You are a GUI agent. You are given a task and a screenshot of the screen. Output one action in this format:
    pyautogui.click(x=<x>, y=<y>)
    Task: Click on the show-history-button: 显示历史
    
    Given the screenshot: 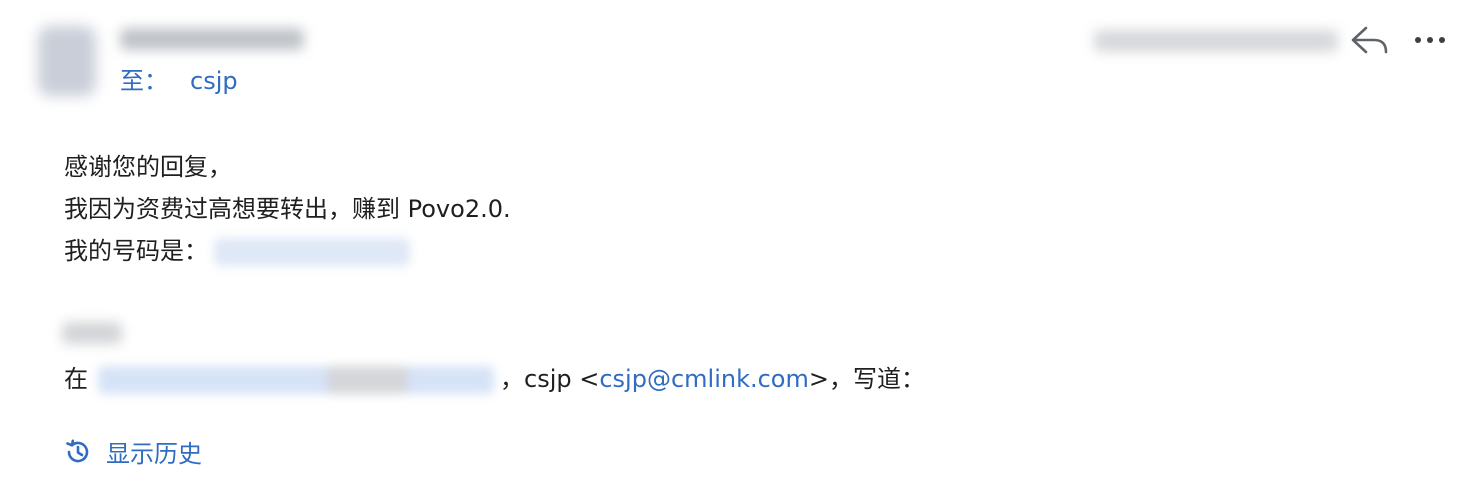 What is the action you would take?
    pyautogui.click(x=133, y=451)
    